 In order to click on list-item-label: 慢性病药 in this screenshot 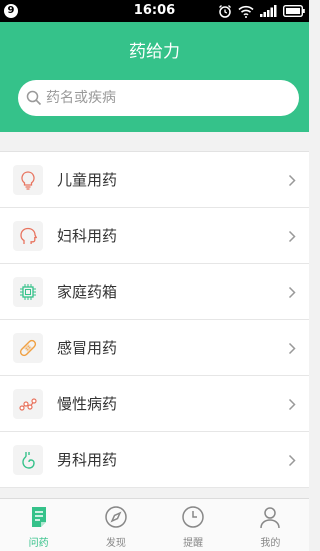, I will do `click(87, 404)`.